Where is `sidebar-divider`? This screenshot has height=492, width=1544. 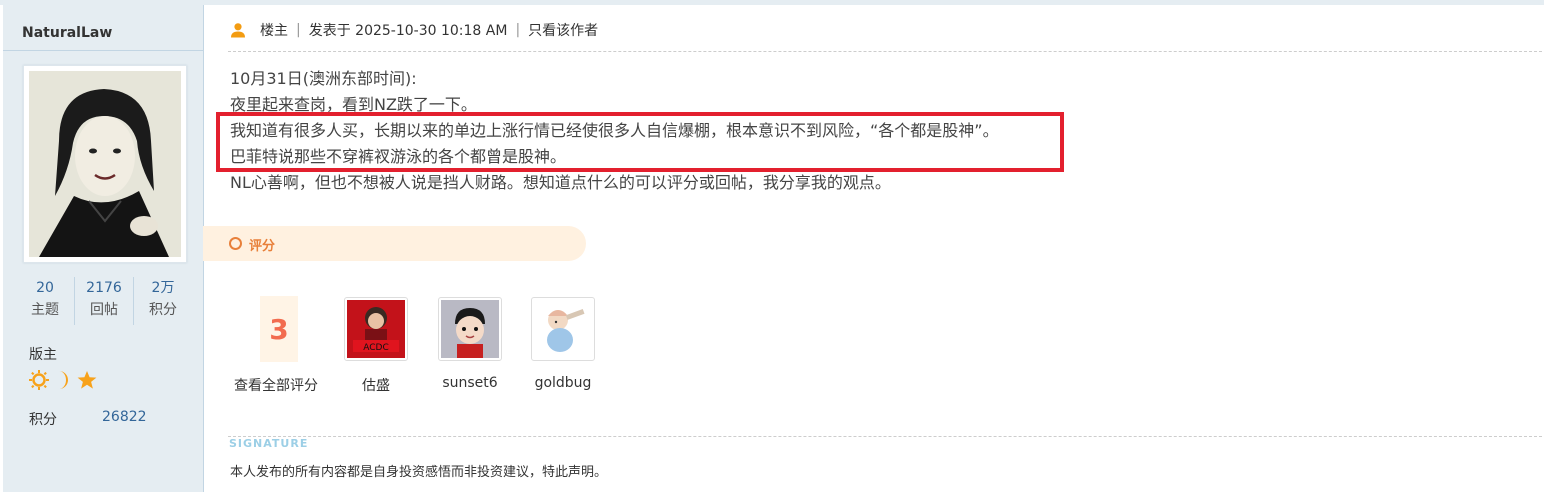 sidebar-divider is located at coordinates (103, 50).